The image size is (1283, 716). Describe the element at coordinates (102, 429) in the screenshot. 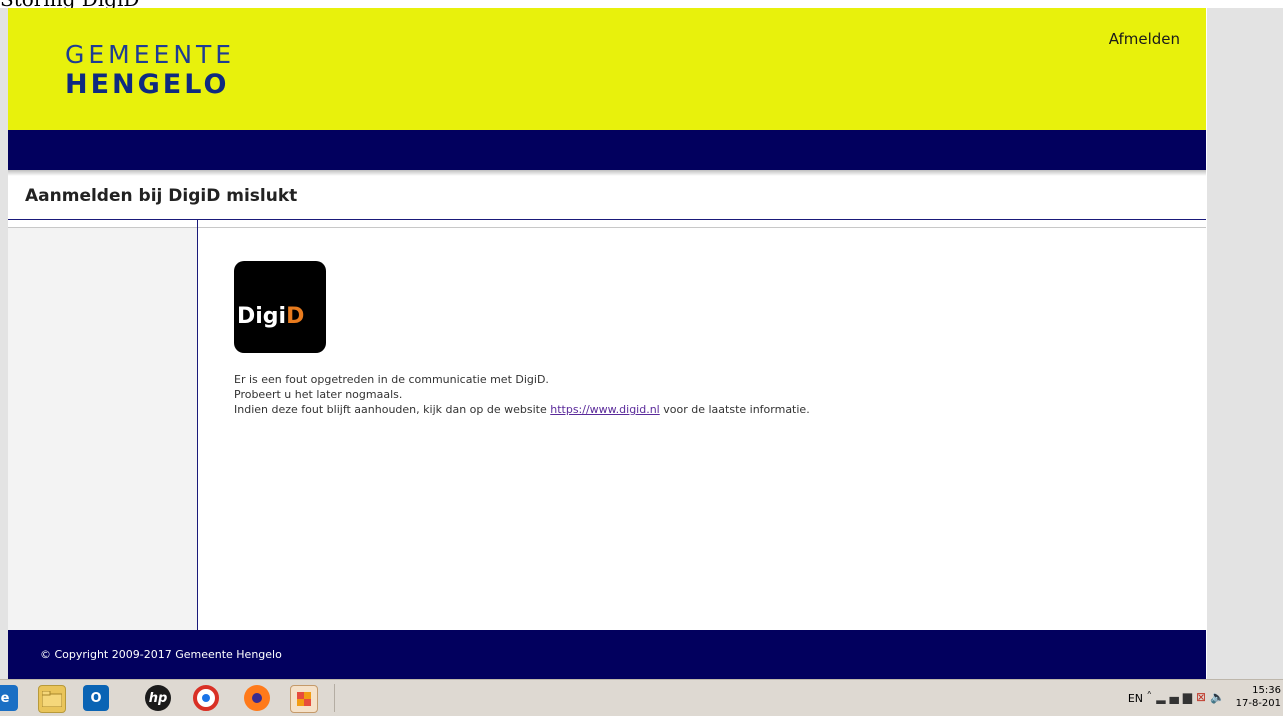

I see `sidebar` at that location.